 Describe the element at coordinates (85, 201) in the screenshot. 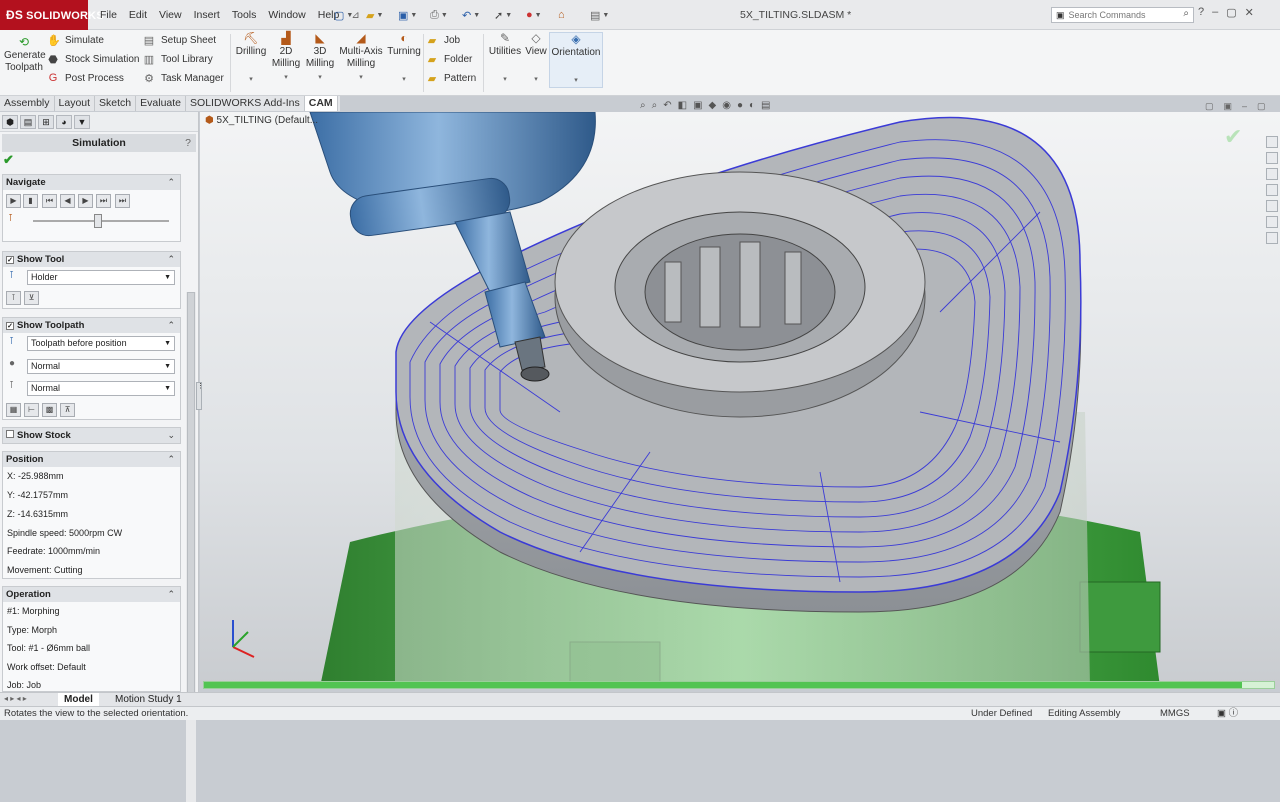

I see `step-forward-icon: ▶` at that location.